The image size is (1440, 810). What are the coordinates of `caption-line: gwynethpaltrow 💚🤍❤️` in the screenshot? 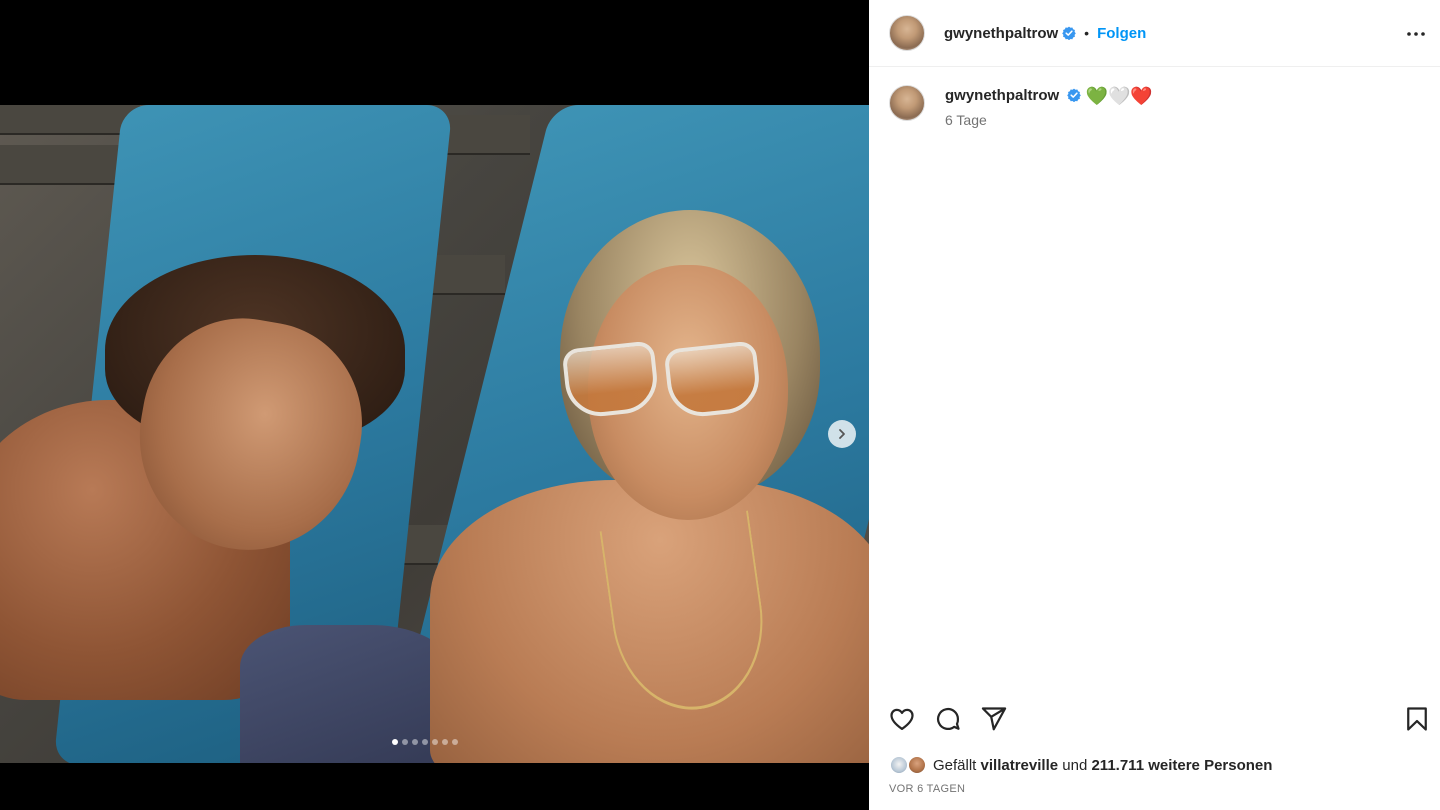 It's located at (1049, 96).